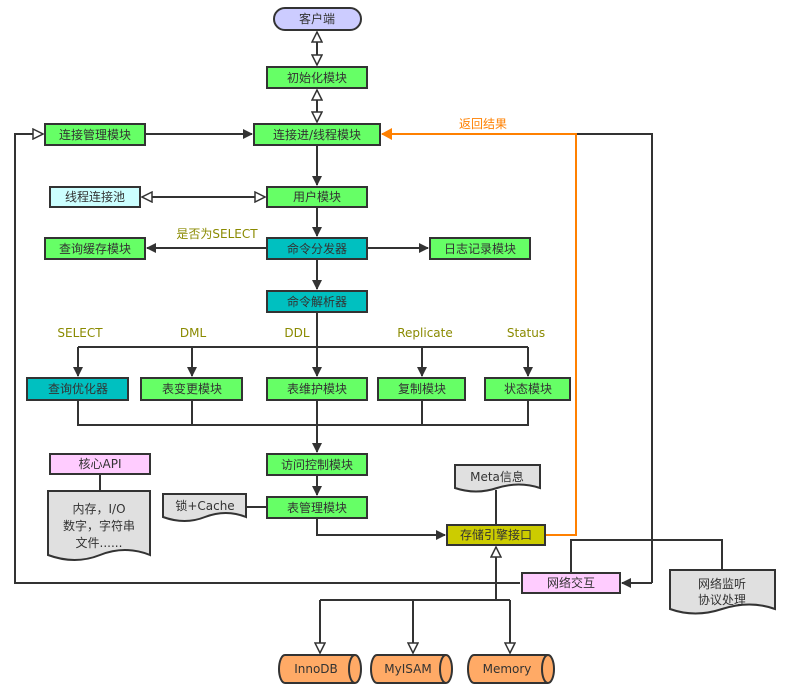 This screenshot has width=785, height=695. Describe the element at coordinates (193, 333) in the screenshot. I see `branch-label-dml: DML` at that location.